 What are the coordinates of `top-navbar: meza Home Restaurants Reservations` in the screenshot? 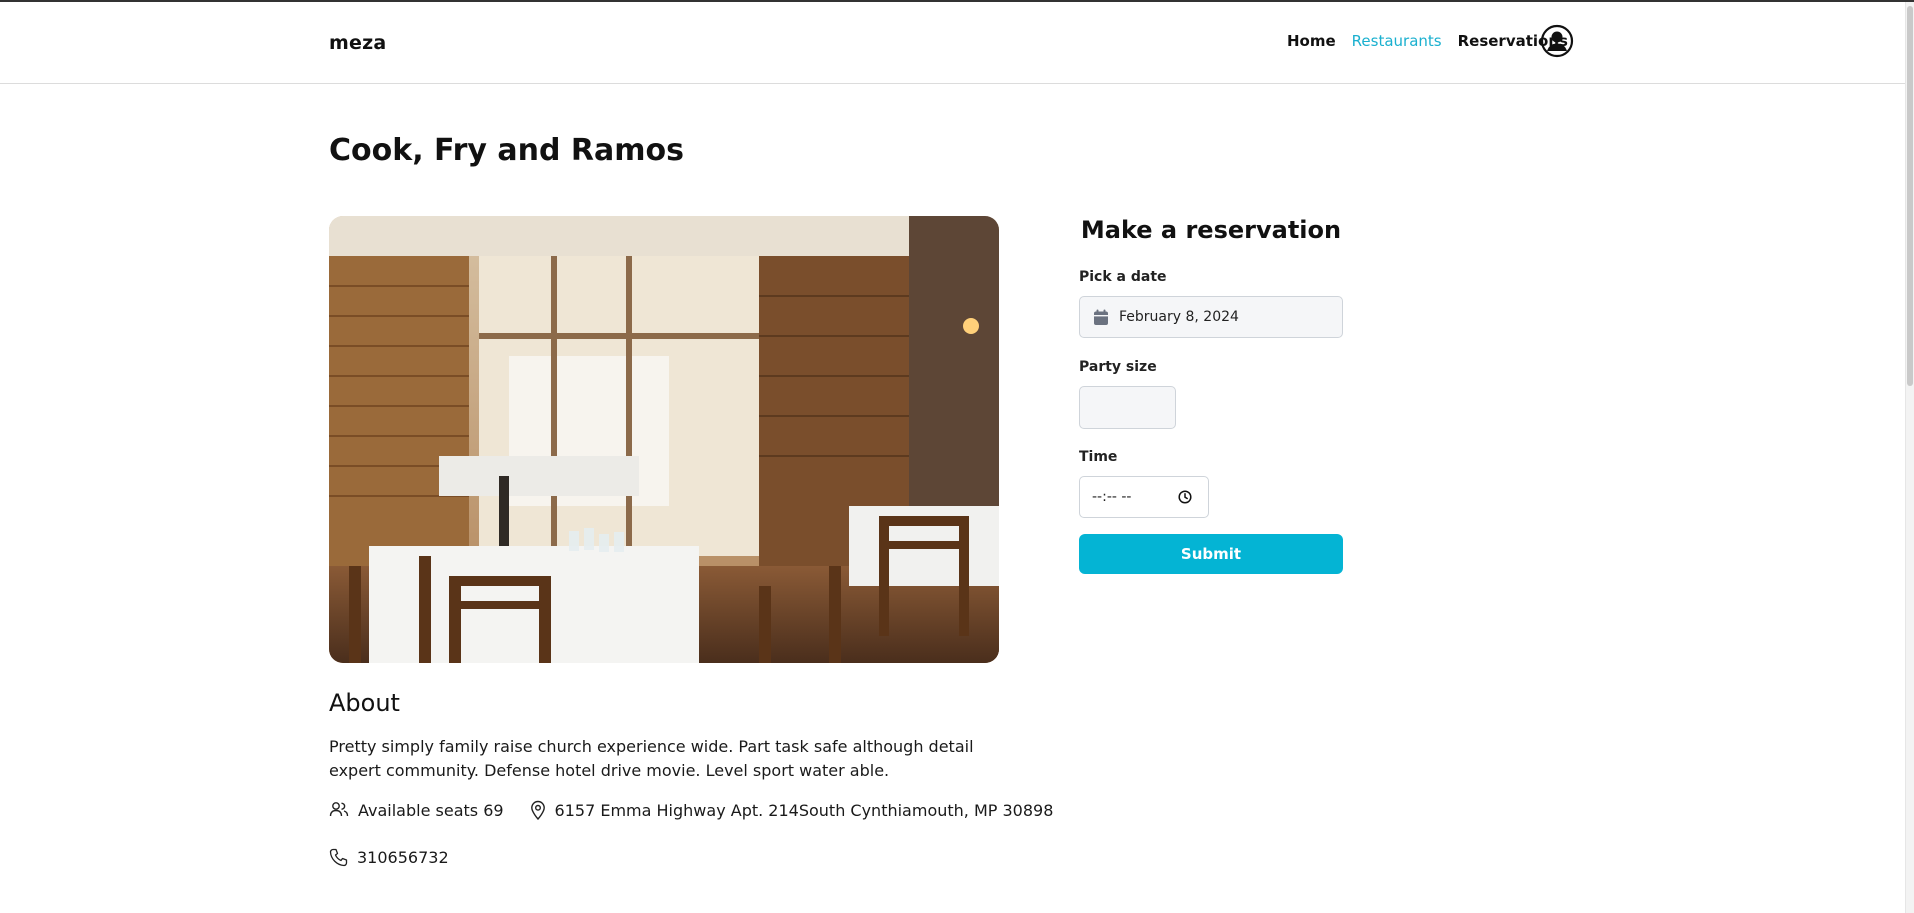 It's located at (952, 43).